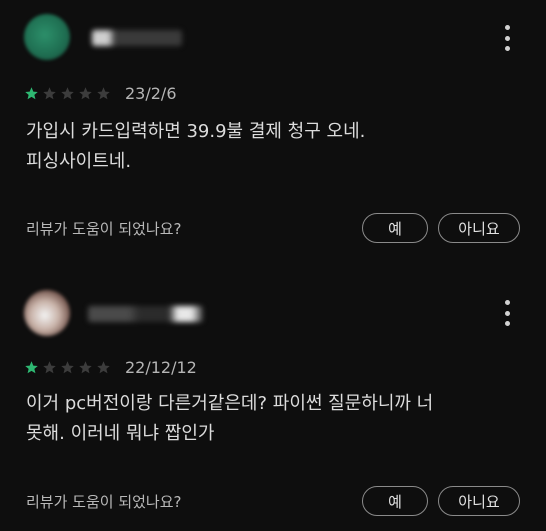 This screenshot has height=531, width=546. What do you see at coordinates (151, 93) in the screenshot?
I see `review-date: 23/2/6` at bounding box center [151, 93].